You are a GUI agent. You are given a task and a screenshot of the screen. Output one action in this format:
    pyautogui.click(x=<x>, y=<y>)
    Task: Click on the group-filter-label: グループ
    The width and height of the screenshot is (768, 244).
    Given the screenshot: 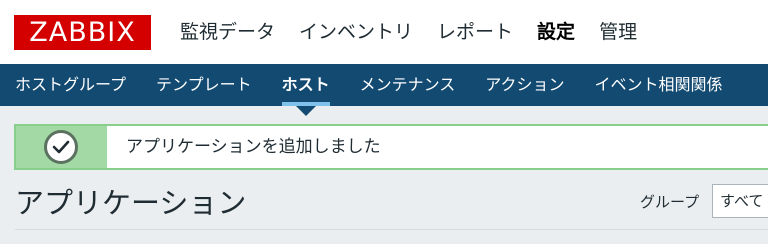 What is the action you would take?
    pyautogui.click(x=670, y=202)
    